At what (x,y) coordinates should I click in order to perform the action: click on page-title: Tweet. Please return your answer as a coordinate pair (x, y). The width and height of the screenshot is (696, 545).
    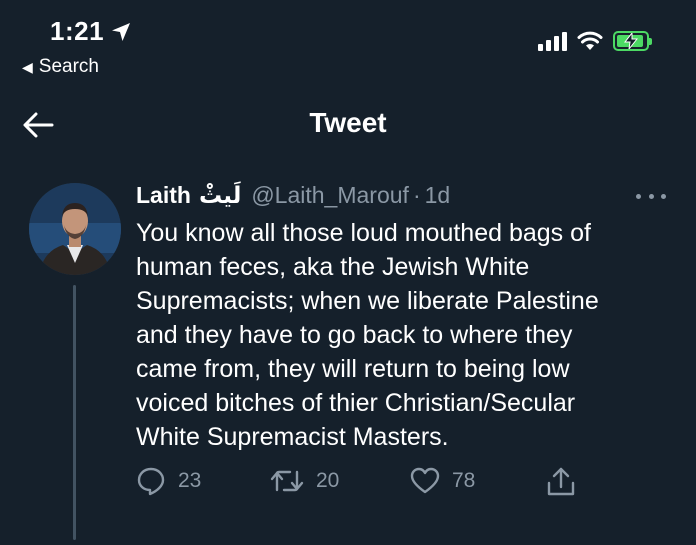
    Looking at the image, I should click on (348, 122).